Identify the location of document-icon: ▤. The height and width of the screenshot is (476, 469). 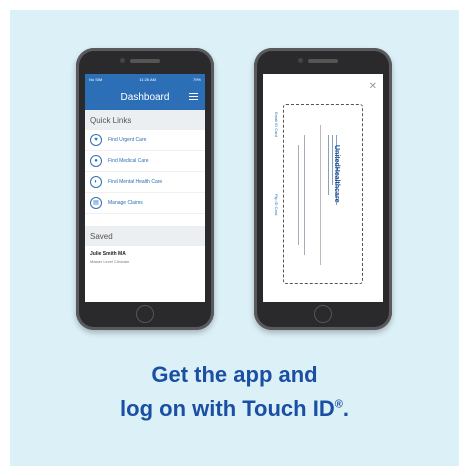
(96, 203).